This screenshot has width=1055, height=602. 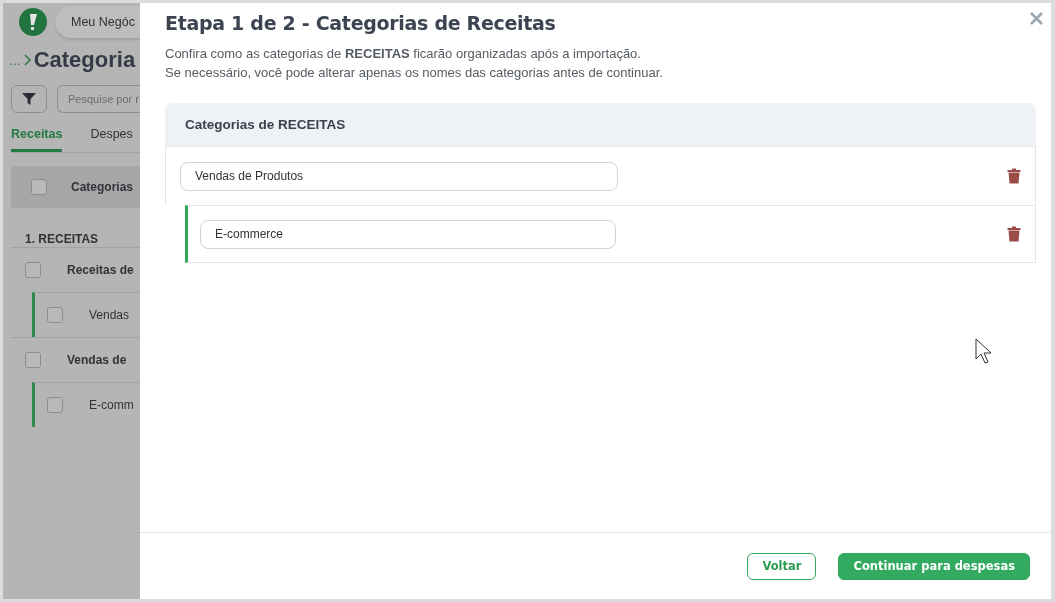 I want to click on page-title: Categoria, so click(x=84, y=60).